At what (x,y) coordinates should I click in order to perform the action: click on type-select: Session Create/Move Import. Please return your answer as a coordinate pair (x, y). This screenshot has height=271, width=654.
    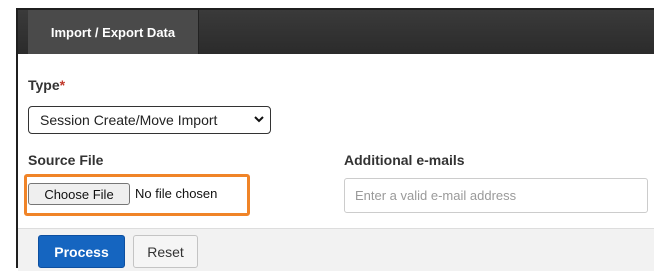
    Looking at the image, I should click on (149, 120).